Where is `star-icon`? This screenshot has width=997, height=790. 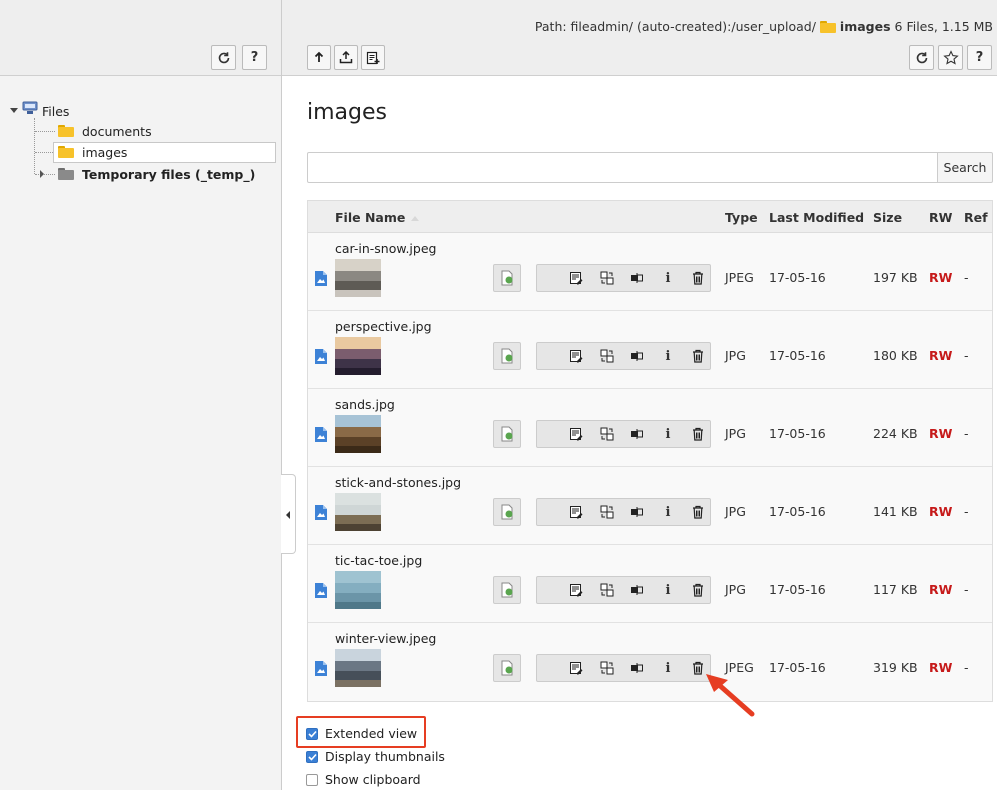
star-icon is located at coordinates (950, 57).